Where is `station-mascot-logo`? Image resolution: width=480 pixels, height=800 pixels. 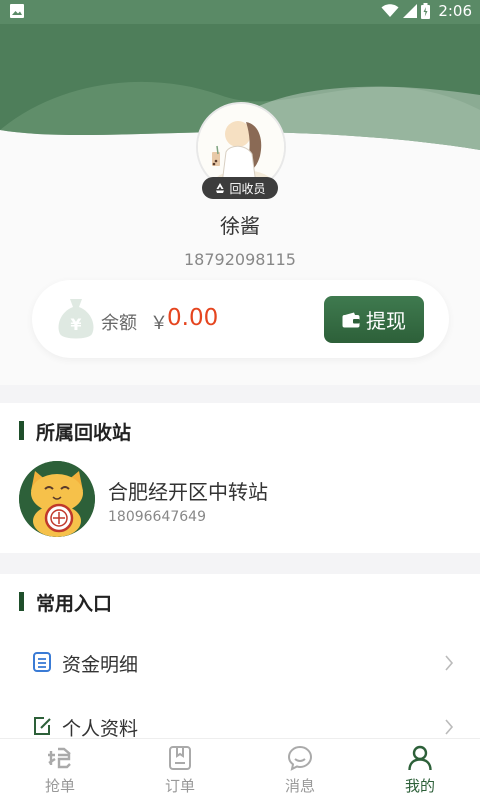
station-mascot-logo is located at coordinates (57, 499).